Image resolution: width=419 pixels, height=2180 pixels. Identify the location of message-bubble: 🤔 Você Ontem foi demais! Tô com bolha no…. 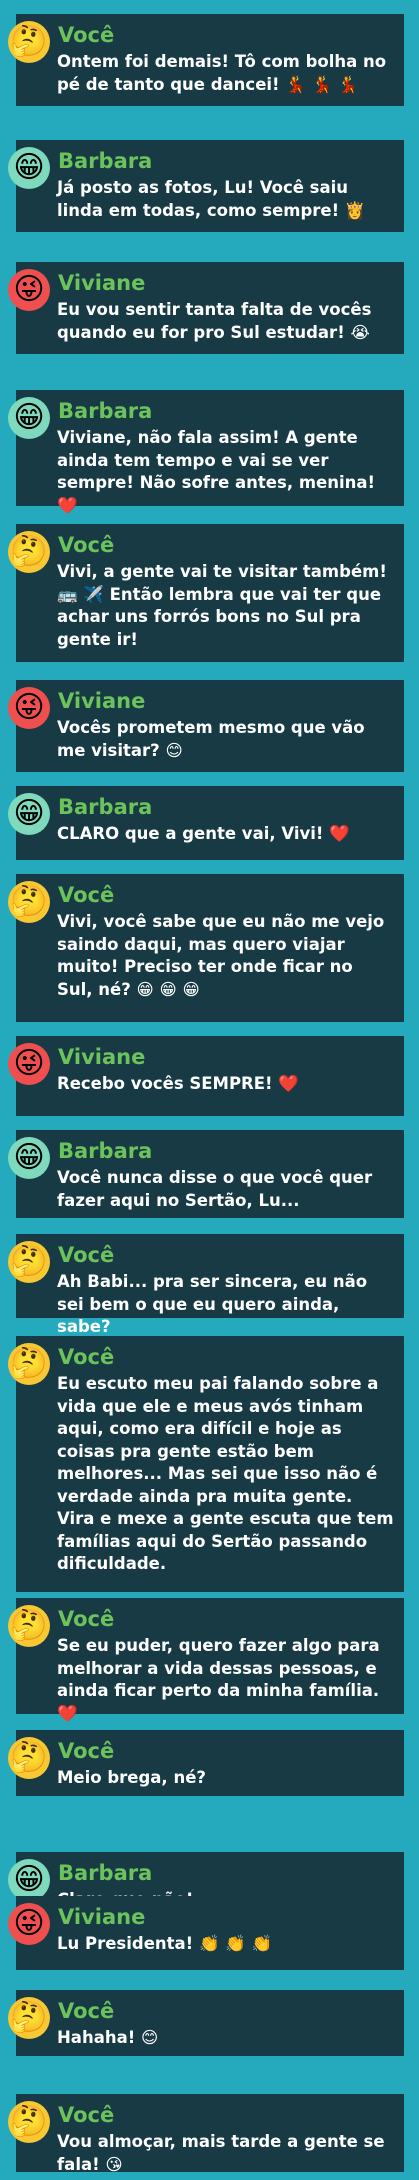
(206, 60).